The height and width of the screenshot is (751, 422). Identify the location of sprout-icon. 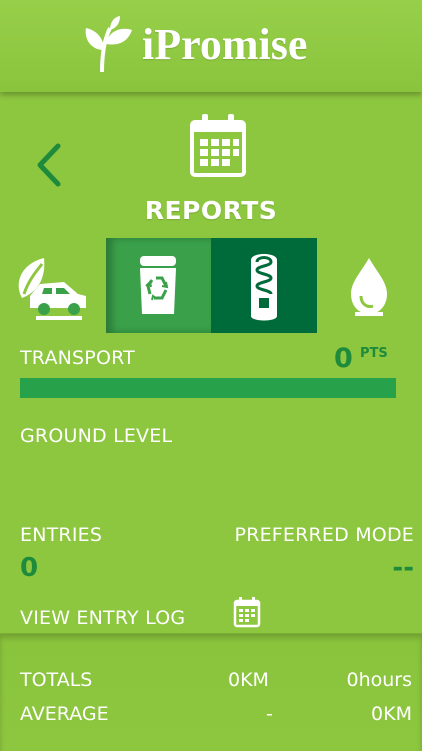
(108, 44).